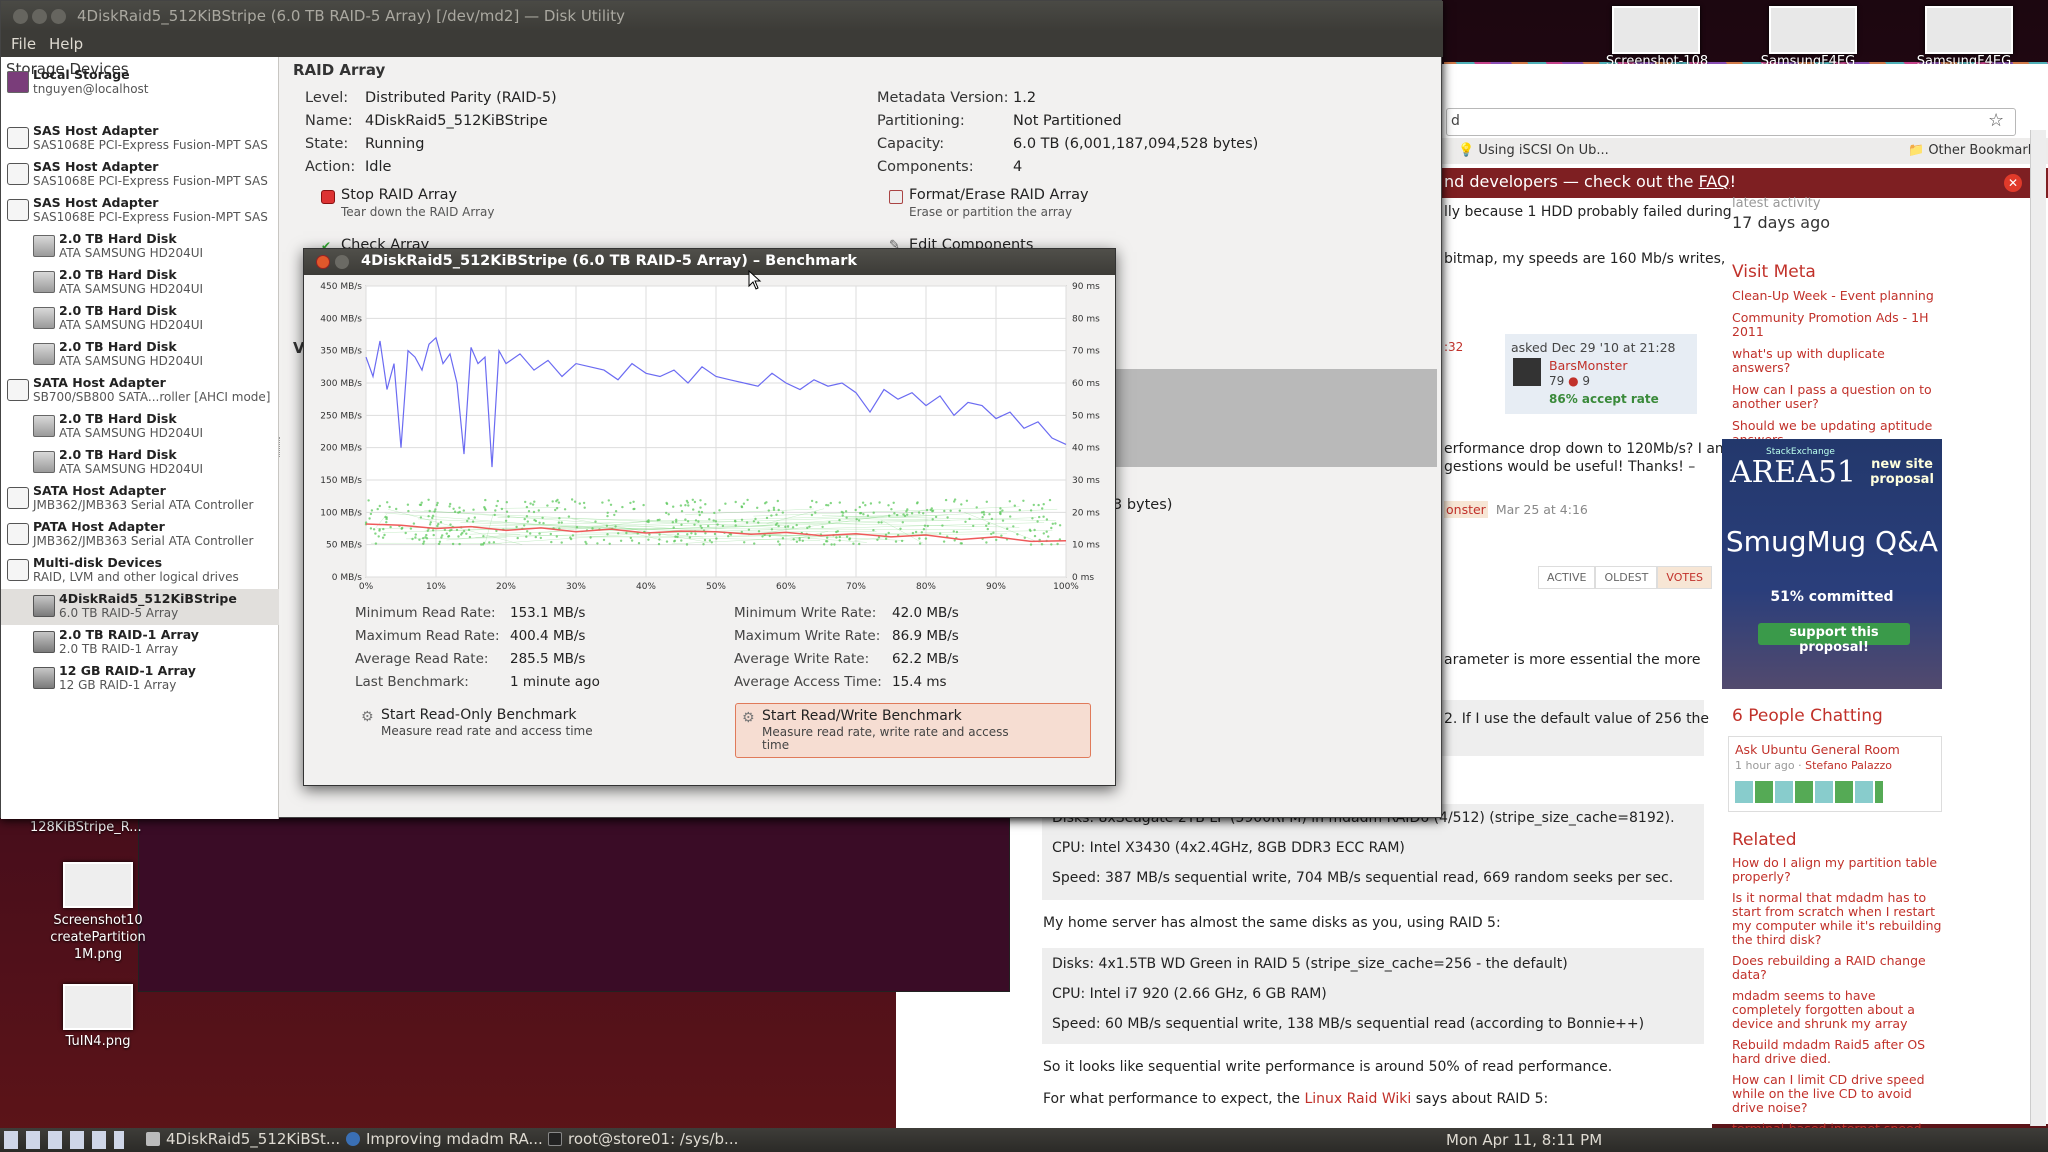 The height and width of the screenshot is (1152, 2048). What do you see at coordinates (140, 427) in the screenshot?
I see `sidebar-item-9: 2.0 TB Hard Disk ATA SAMSUNG HD204UI` at bounding box center [140, 427].